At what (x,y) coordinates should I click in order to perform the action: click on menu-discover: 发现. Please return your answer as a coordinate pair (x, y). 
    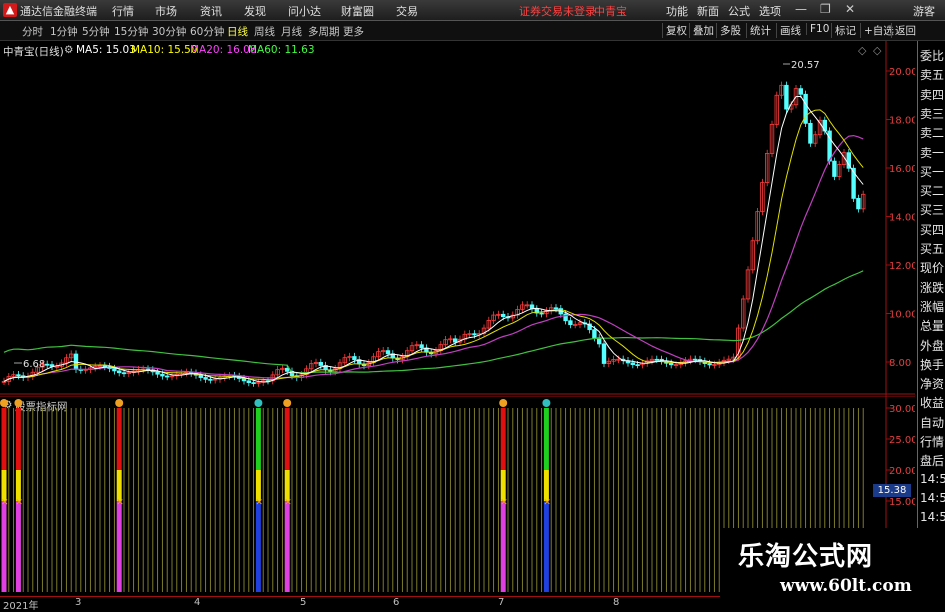
    Looking at the image, I should click on (255, 11).